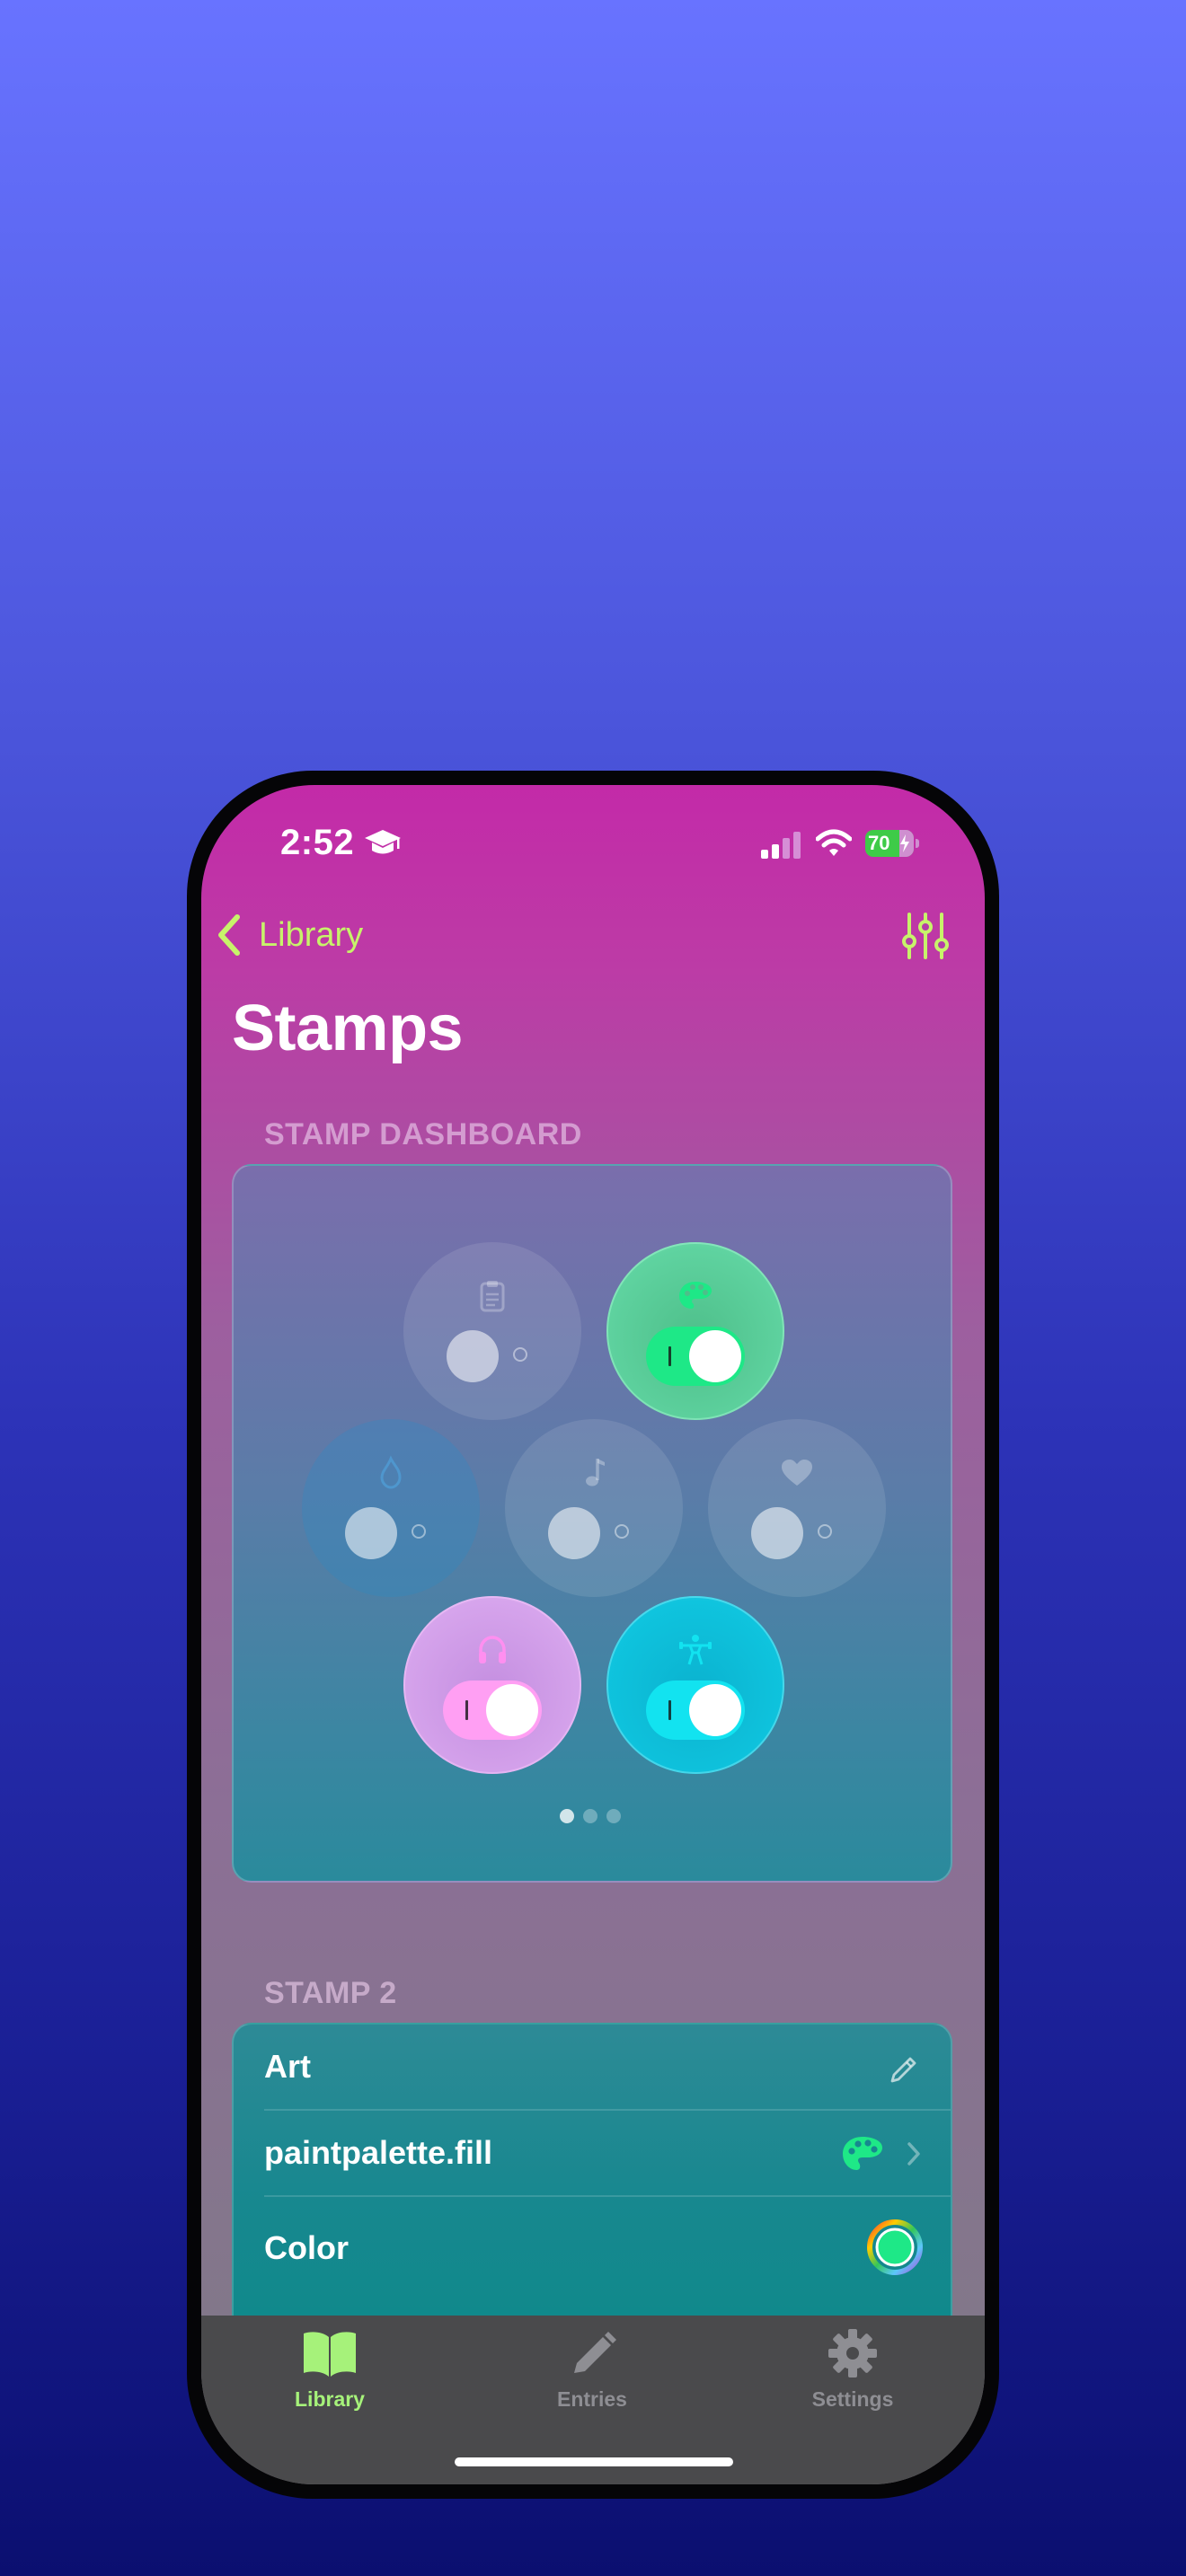  Describe the element at coordinates (492, 1649) in the screenshot. I see `headphones-icon` at that location.